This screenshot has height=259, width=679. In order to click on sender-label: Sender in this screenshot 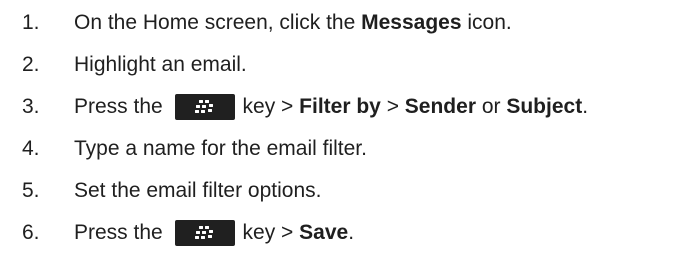, I will do `click(440, 106)`.